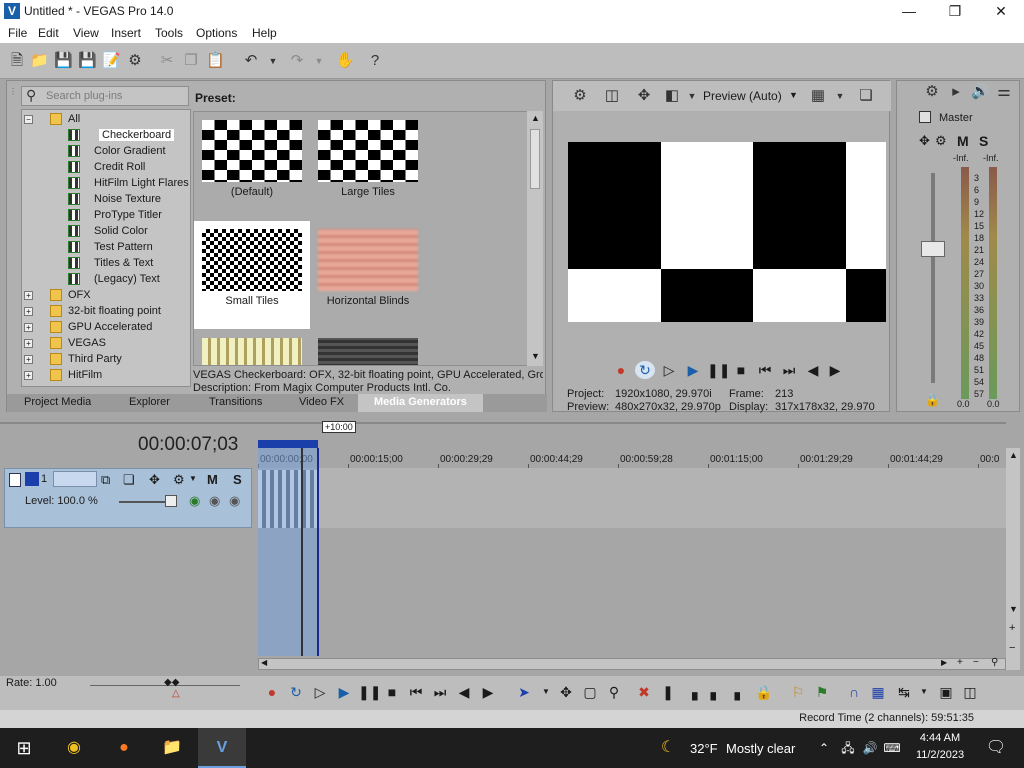 Image resolution: width=1024 pixels, height=768 pixels. Describe the element at coordinates (798, 692) in the screenshot. I see `insert-marker-icon: ⚐` at that location.